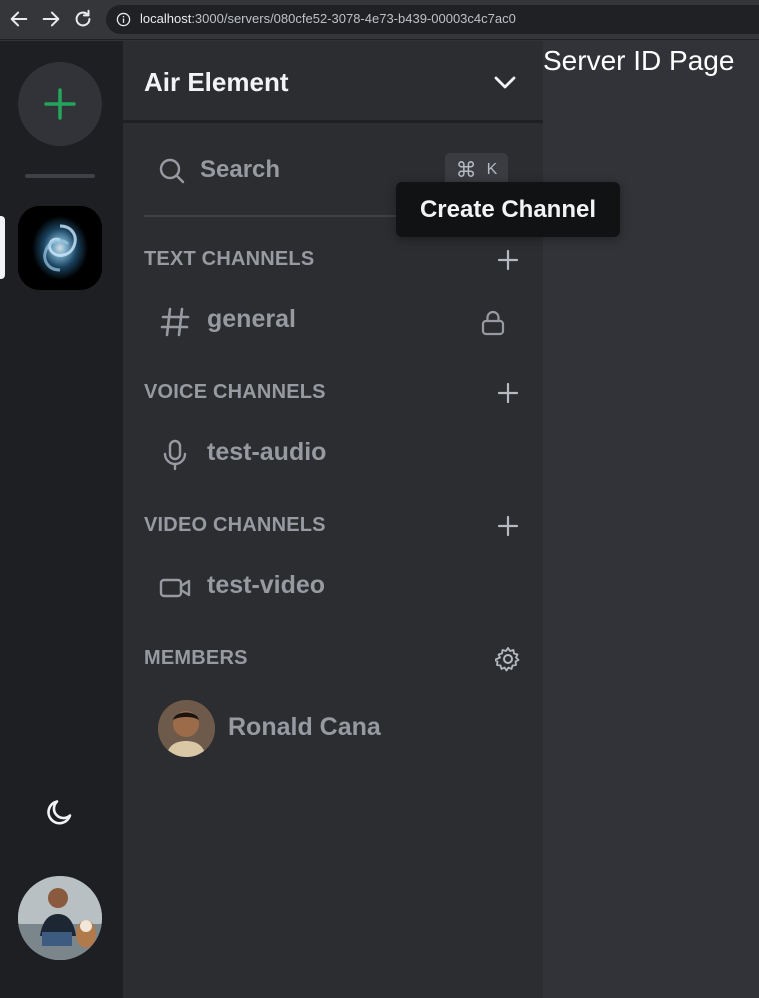  I want to click on reload-icon, so click(83, 19).